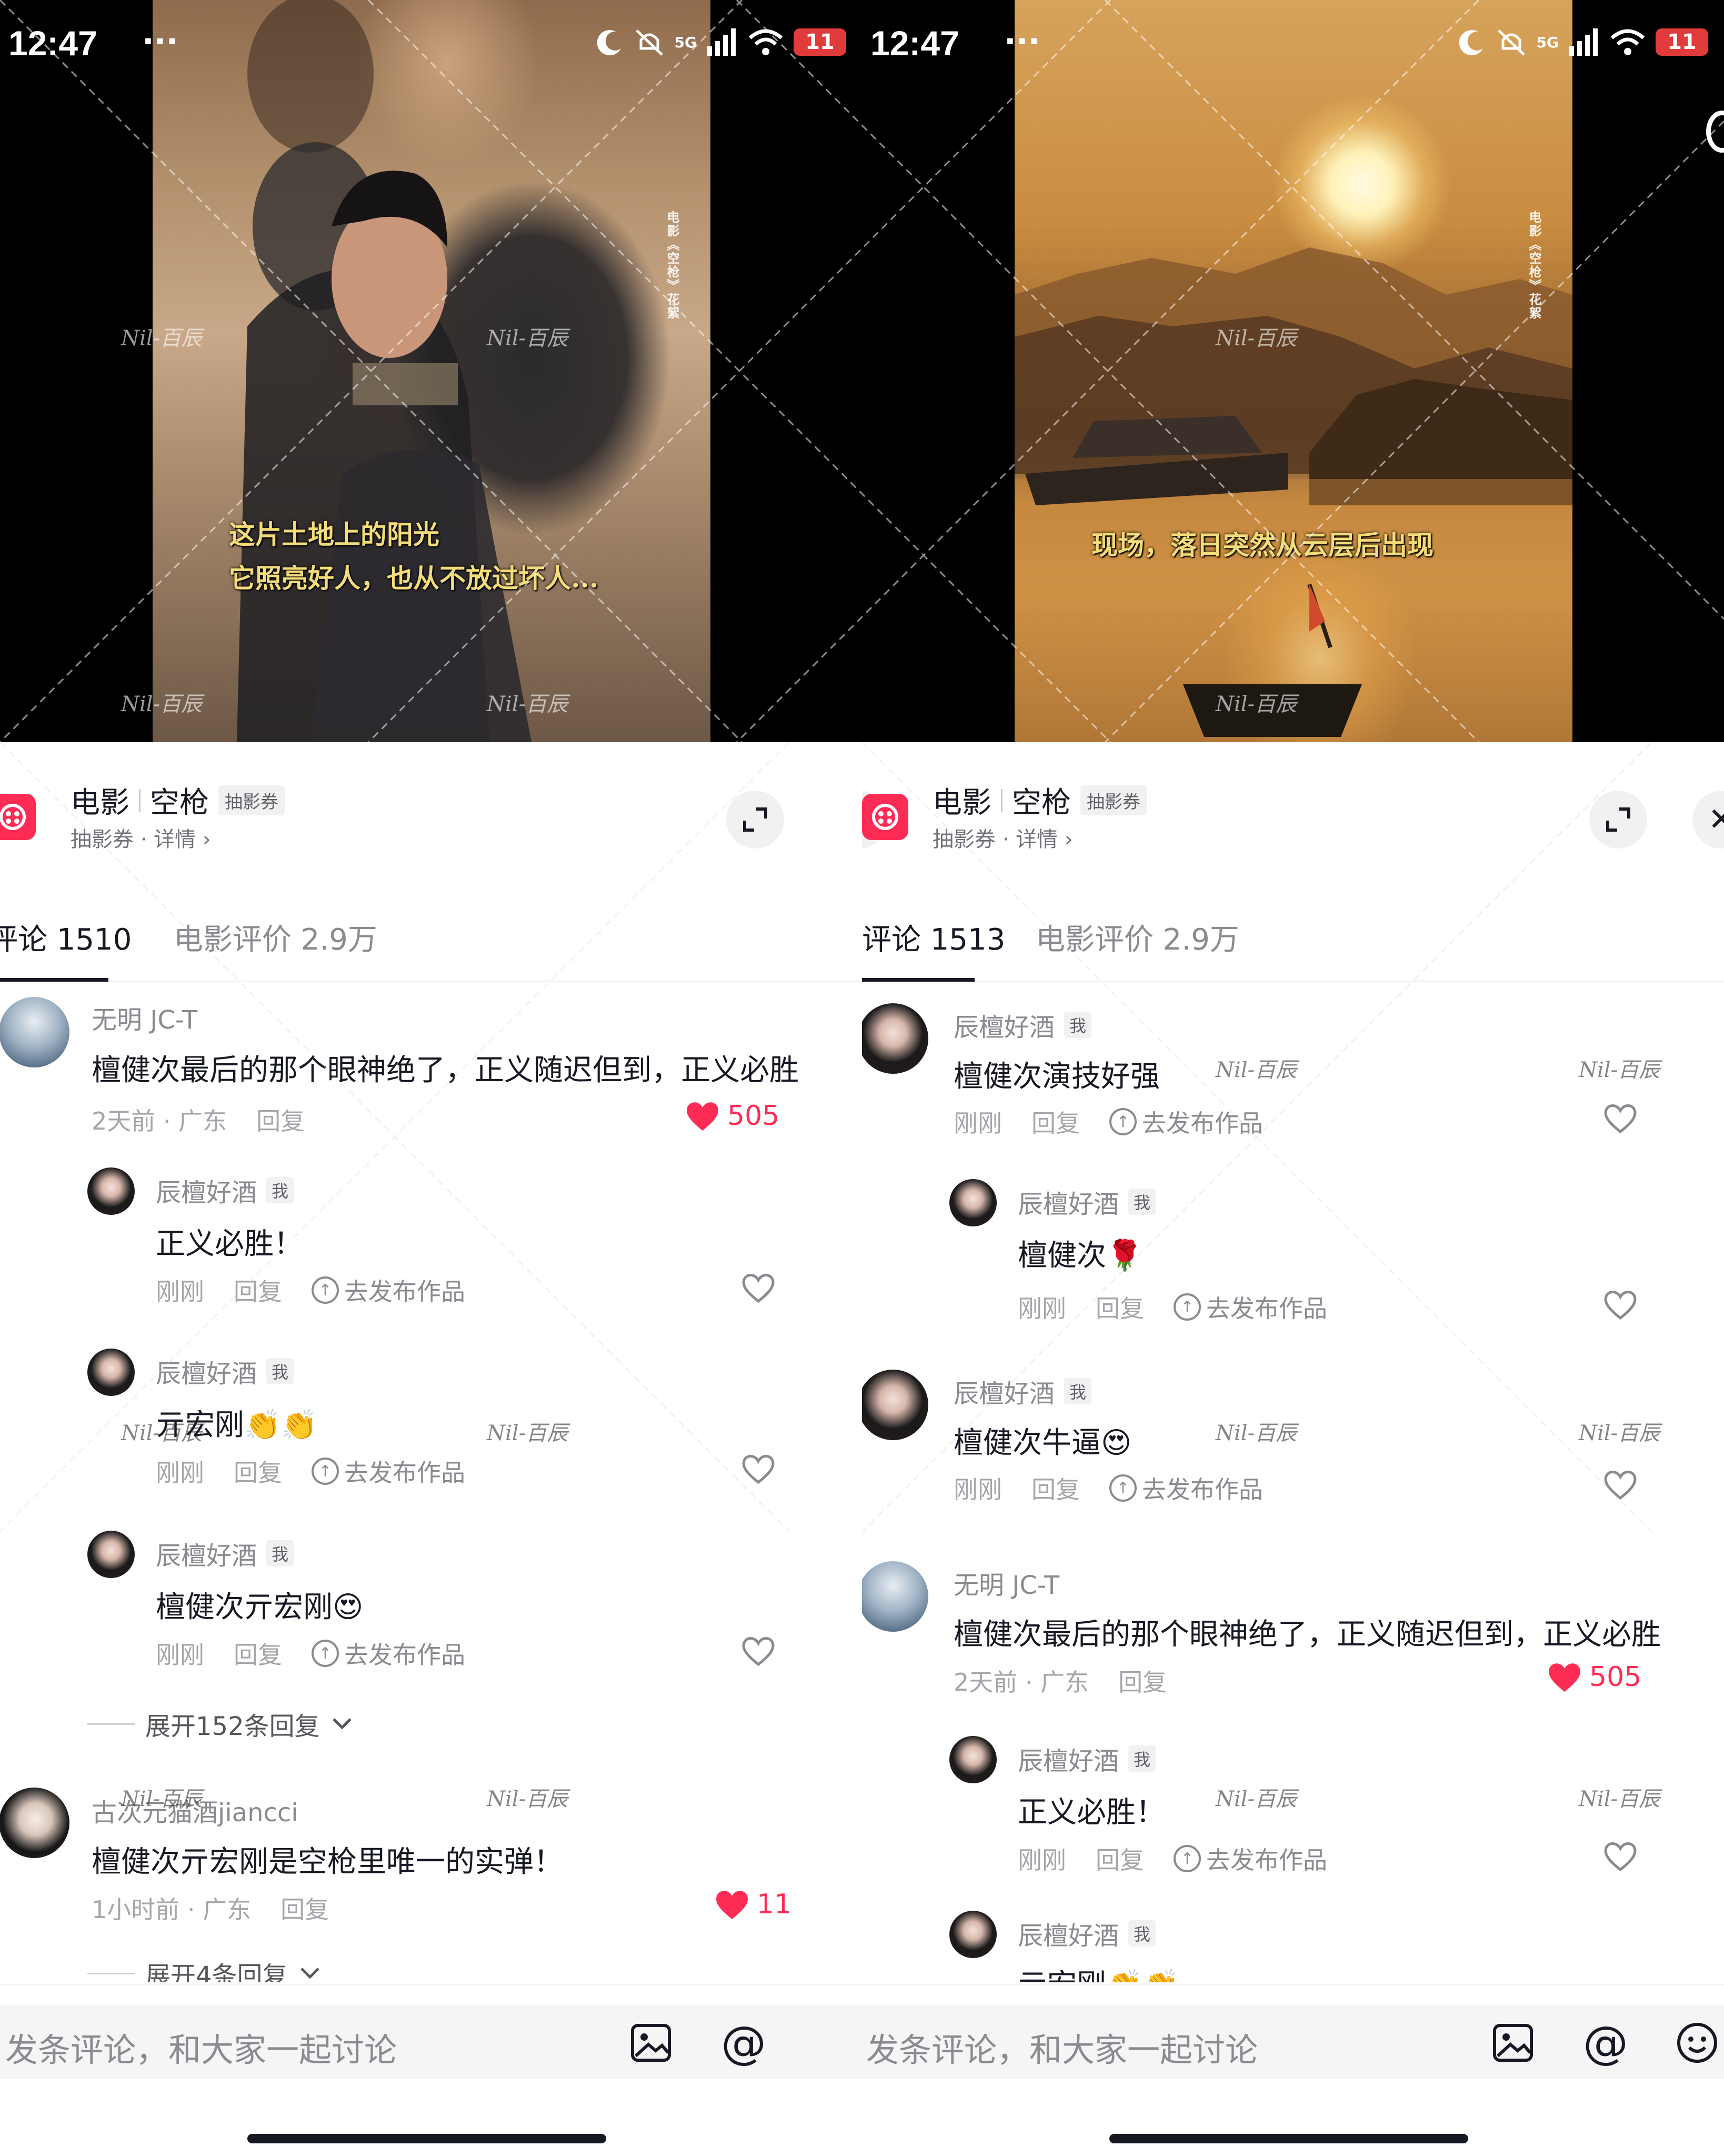 The image size is (1724, 2156). I want to click on close-icon: ✕, so click(1708, 820).